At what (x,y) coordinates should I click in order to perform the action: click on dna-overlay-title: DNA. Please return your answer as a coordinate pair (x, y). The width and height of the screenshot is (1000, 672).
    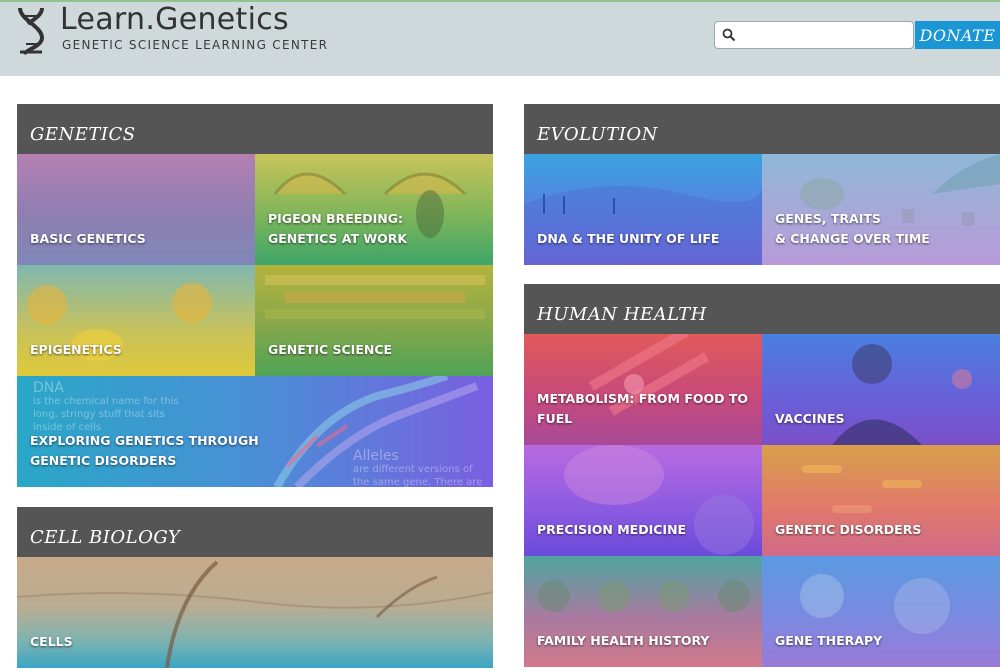
    Looking at the image, I should click on (48, 388).